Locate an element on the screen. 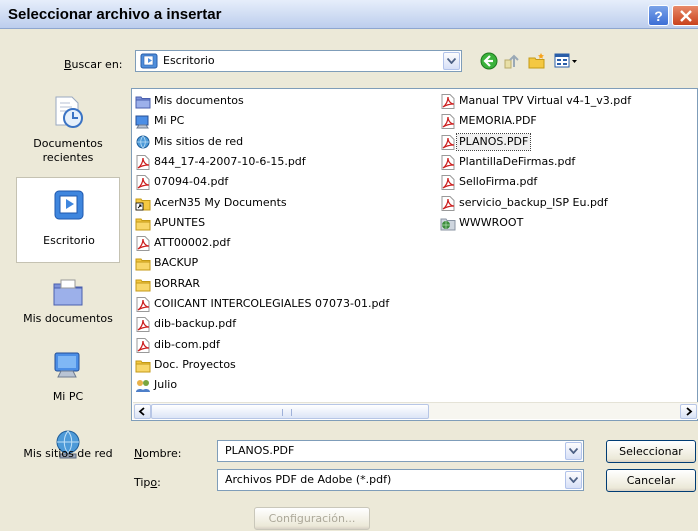  cancel-button: Cancelar is located at coordinates (651, 480).